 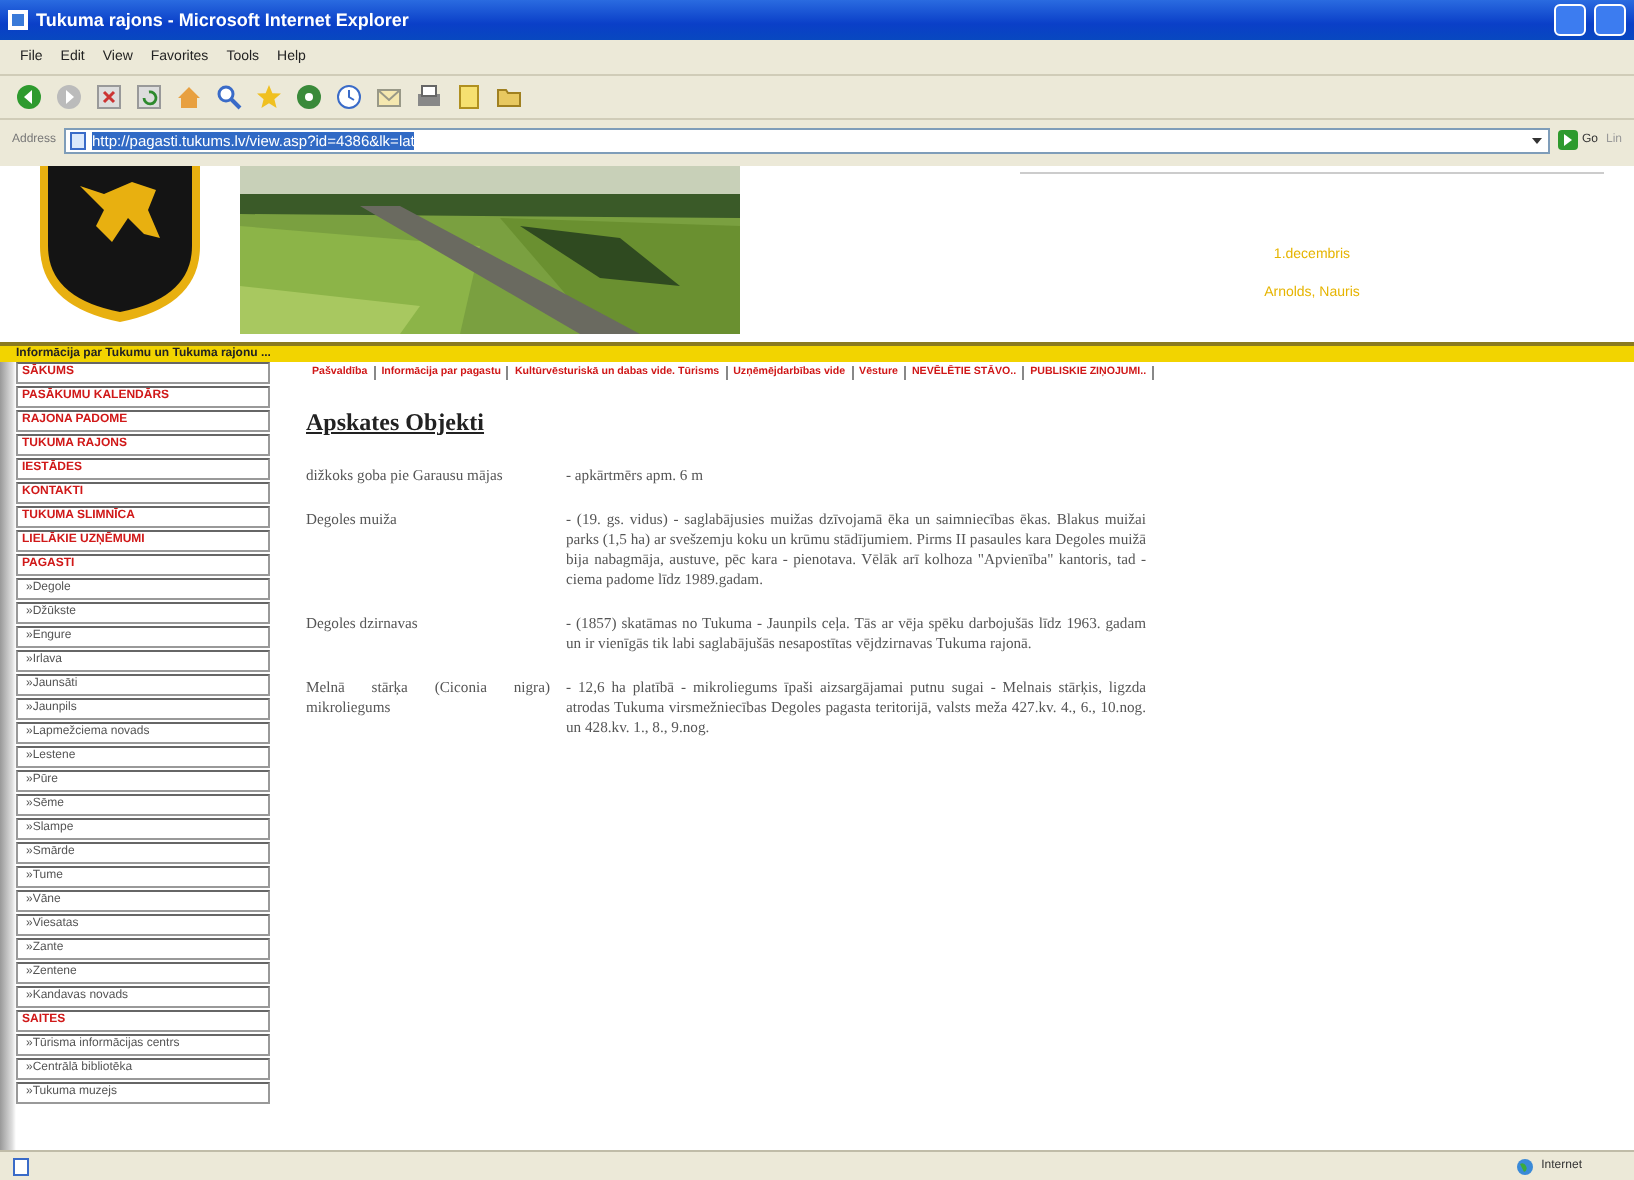 I want to click on refresh-icon, so click(x=149, y=97).